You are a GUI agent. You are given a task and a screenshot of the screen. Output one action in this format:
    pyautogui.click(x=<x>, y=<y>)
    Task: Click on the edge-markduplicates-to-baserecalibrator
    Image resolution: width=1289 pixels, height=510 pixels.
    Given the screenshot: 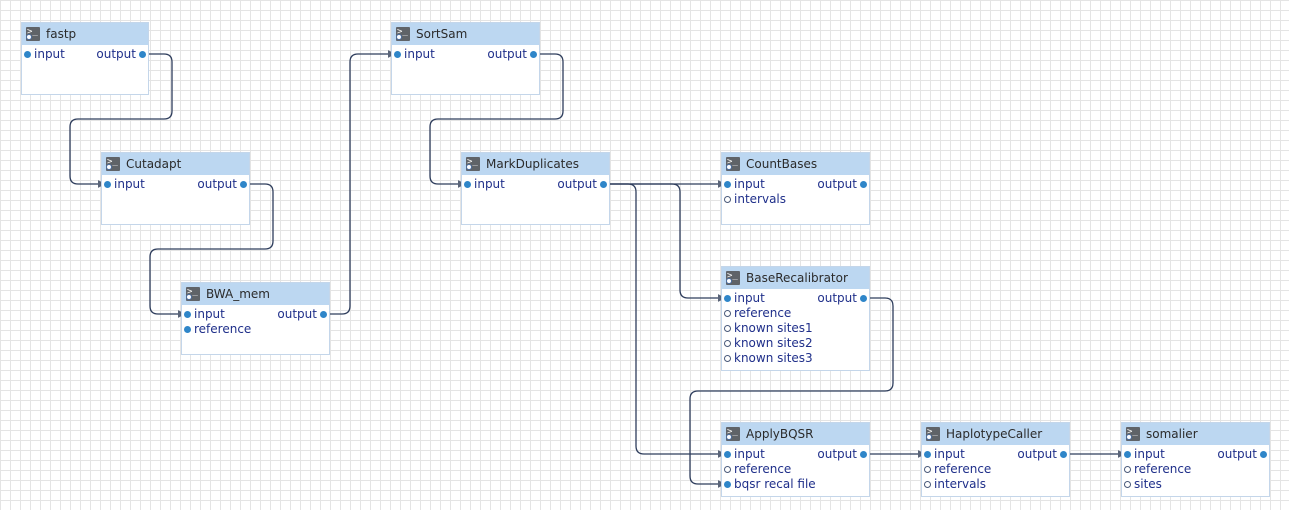 What is the action you would take?
    pyautogui.click(x=665, y=242)
    